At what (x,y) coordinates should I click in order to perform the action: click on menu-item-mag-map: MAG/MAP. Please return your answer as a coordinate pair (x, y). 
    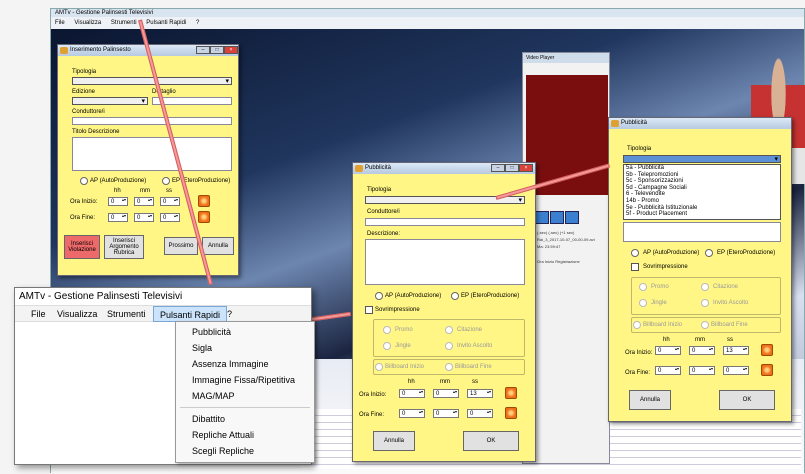
    Looking at the image, I should click on (245, 396).